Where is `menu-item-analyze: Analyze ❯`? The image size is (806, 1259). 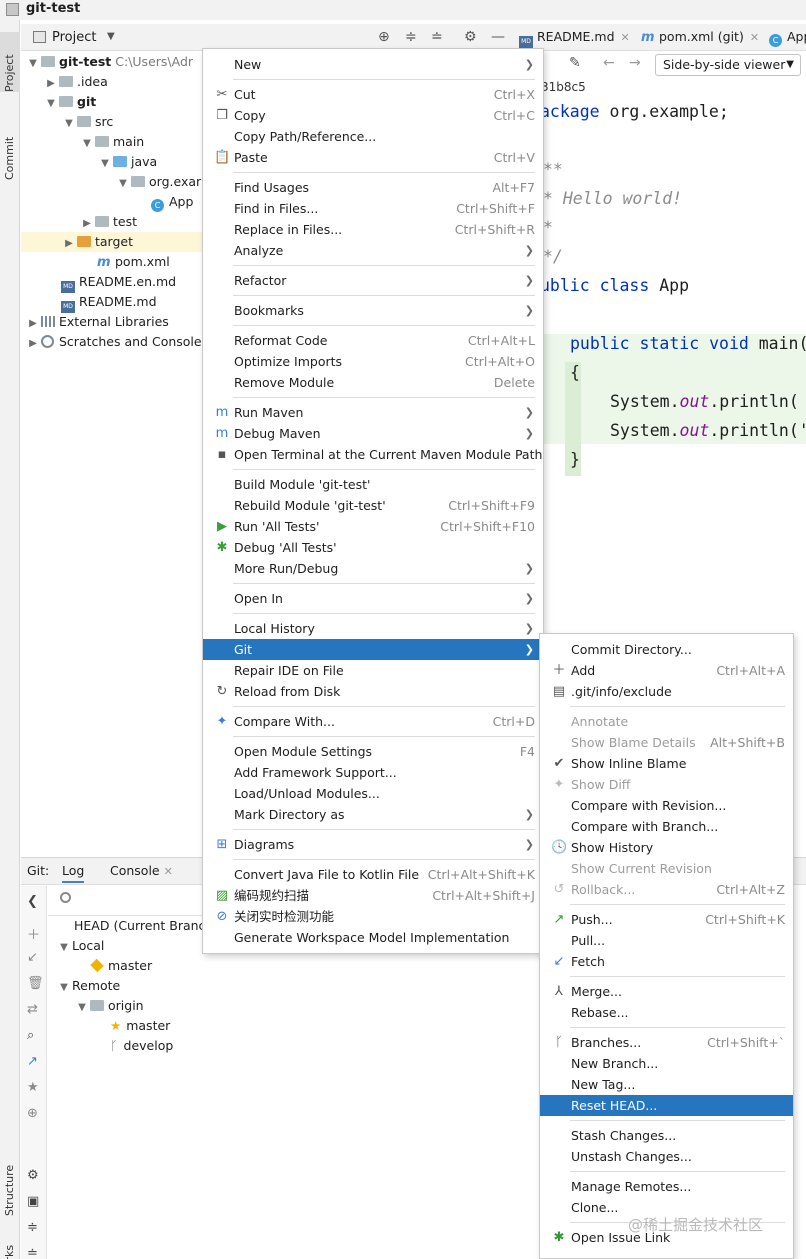 menu-item-analyze: Analyze ❯ is located at coordinates (373, 250).